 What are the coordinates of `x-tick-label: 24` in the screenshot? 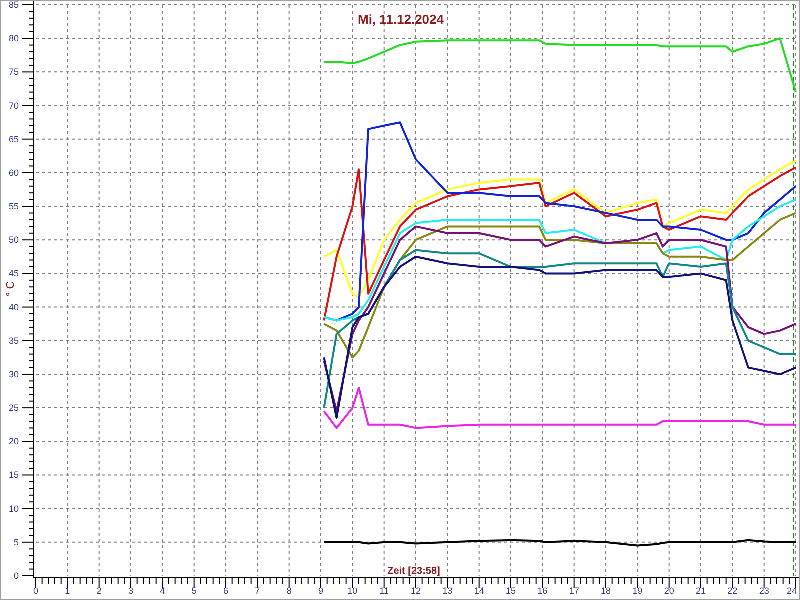 It's located at (791, 591).